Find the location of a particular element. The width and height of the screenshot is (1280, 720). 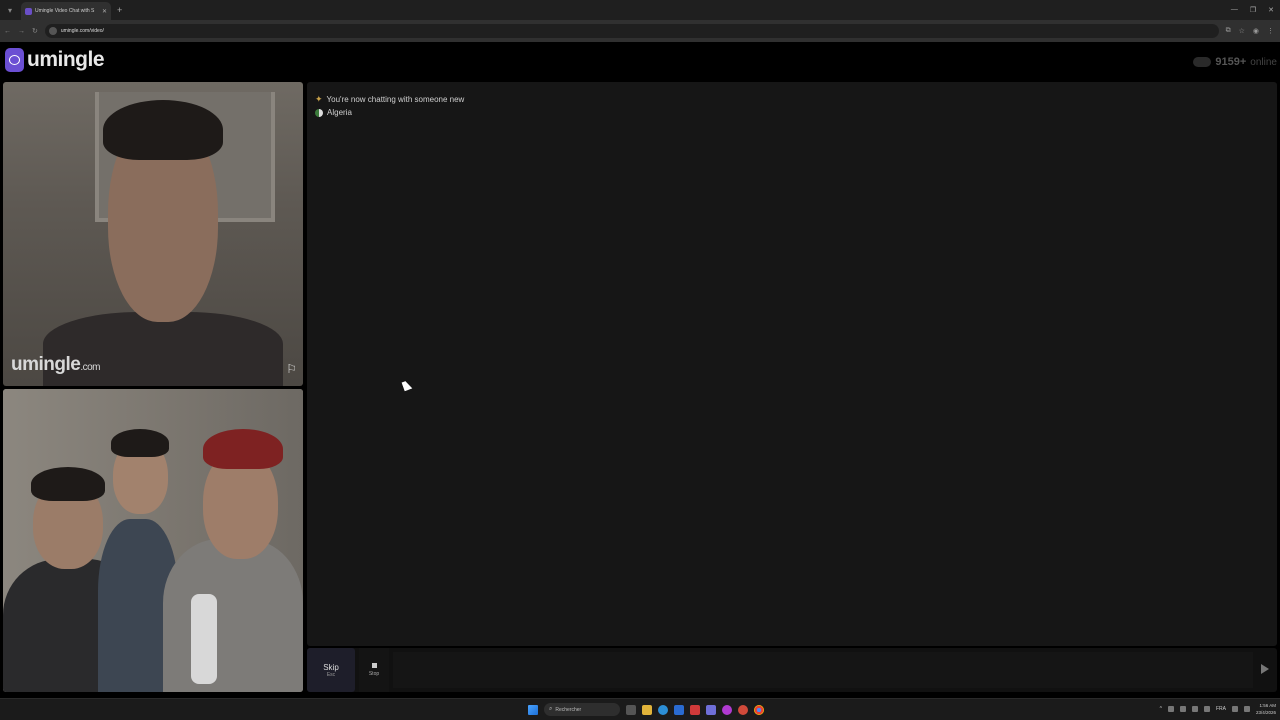

clock-date: 23/4/2026 is located at coordinates (1265, 712).